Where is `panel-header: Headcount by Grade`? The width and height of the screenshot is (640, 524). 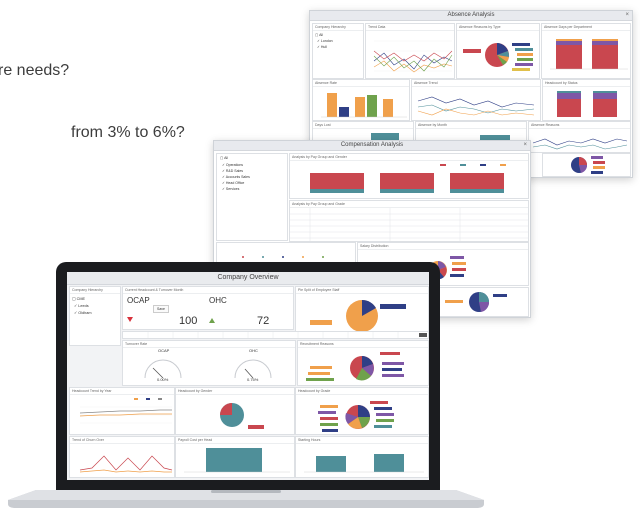 panel-header: Headcount by Grade is located at coordinates (362, 391).